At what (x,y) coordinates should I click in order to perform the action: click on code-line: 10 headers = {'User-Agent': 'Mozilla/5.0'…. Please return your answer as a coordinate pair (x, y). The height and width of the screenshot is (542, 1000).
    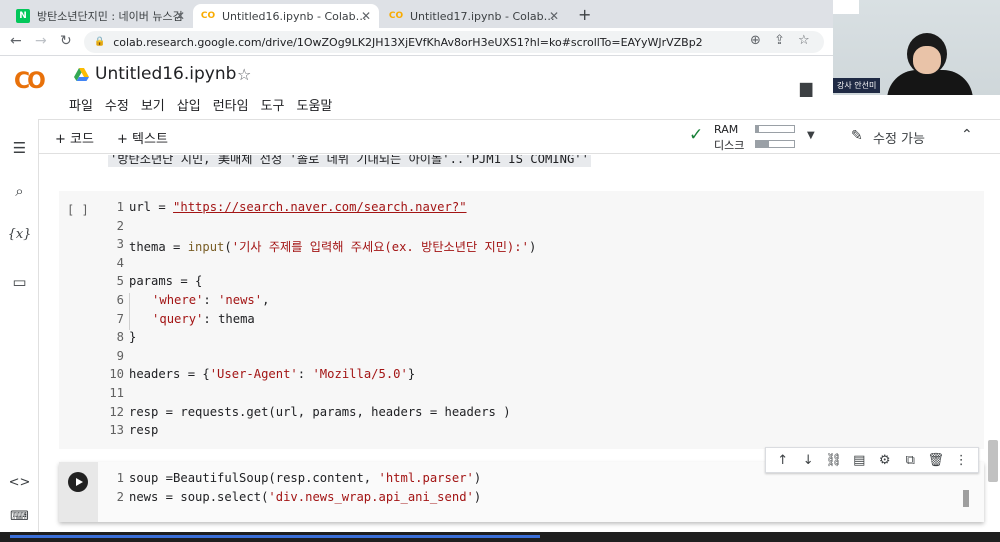
    Looking at the image, I should click on (262, 374).